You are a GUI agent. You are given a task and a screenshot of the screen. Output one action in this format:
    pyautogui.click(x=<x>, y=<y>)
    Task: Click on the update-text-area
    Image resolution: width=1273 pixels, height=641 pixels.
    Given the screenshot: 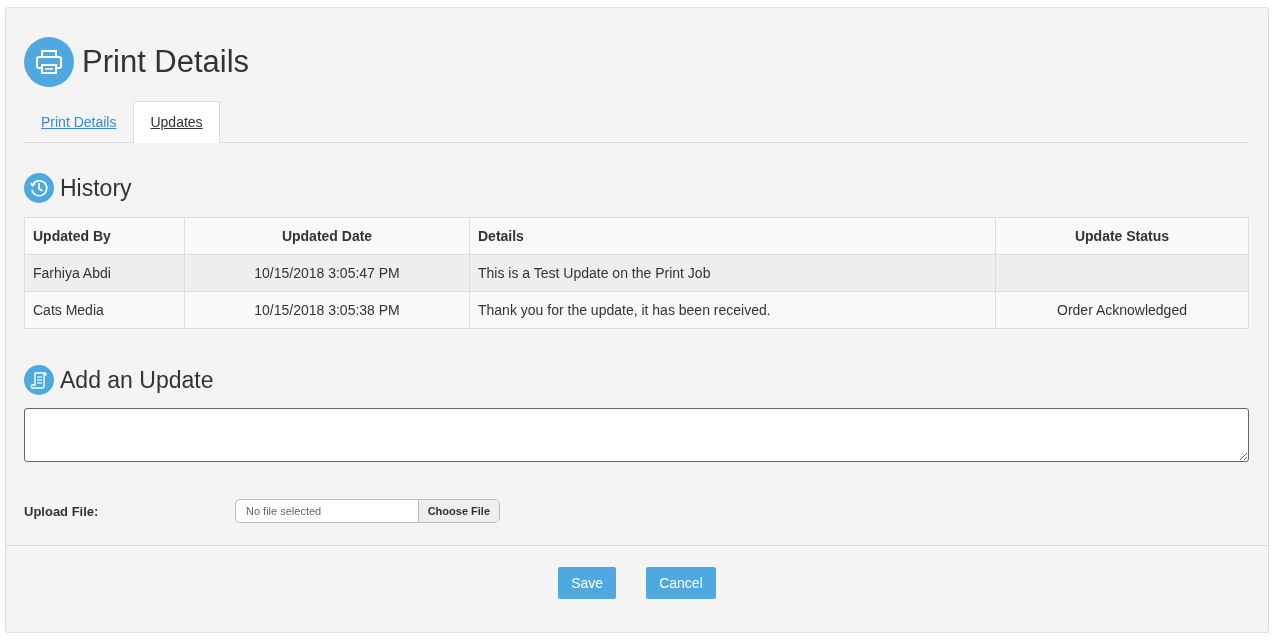 What is the action you would take?
    pyautogui.click(x=636, y=435)
    